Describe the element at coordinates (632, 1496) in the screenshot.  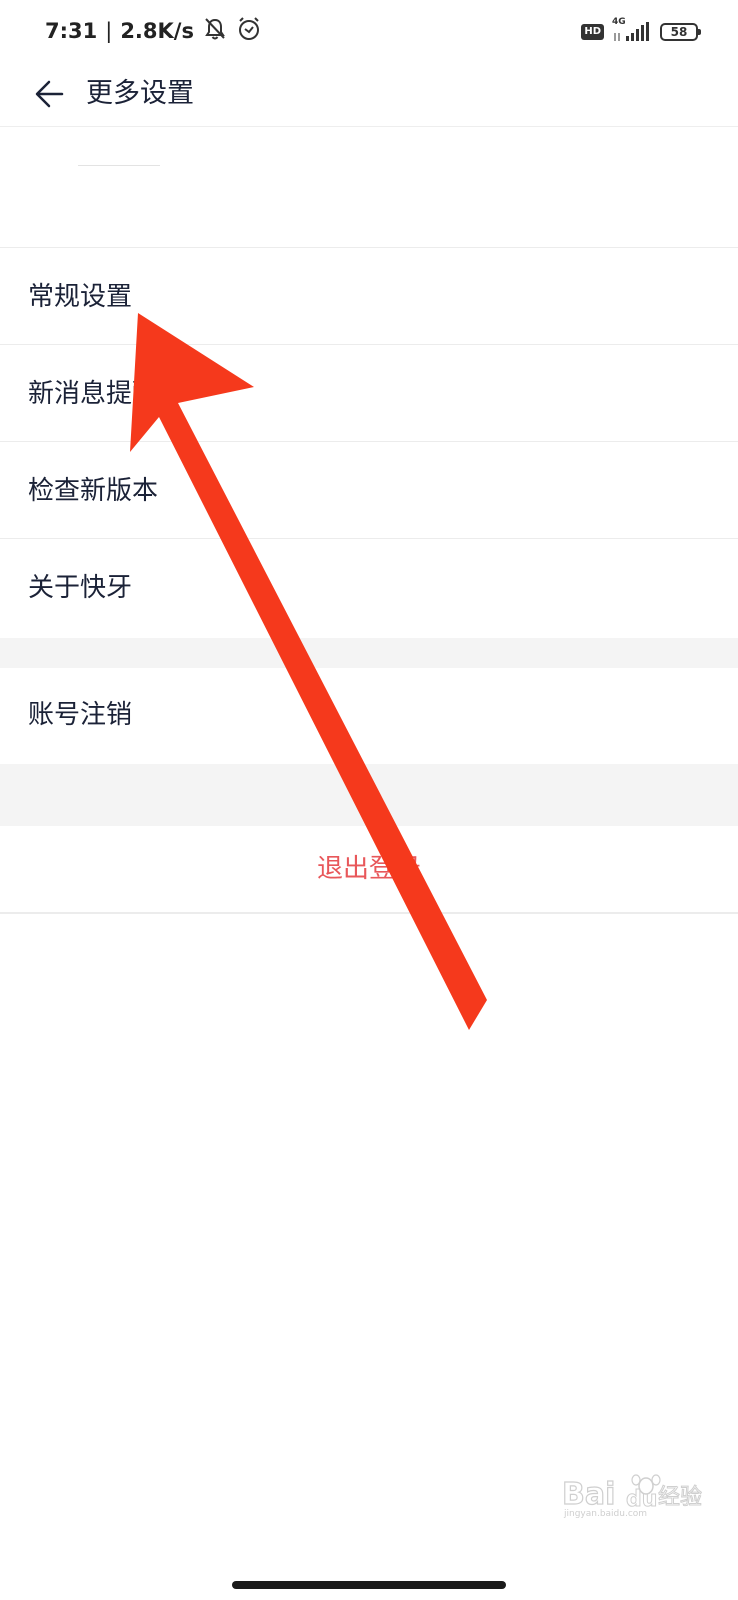
I see `baidu-logo-icon: Bai du 经验 jingyan.baidu.com` at that location.